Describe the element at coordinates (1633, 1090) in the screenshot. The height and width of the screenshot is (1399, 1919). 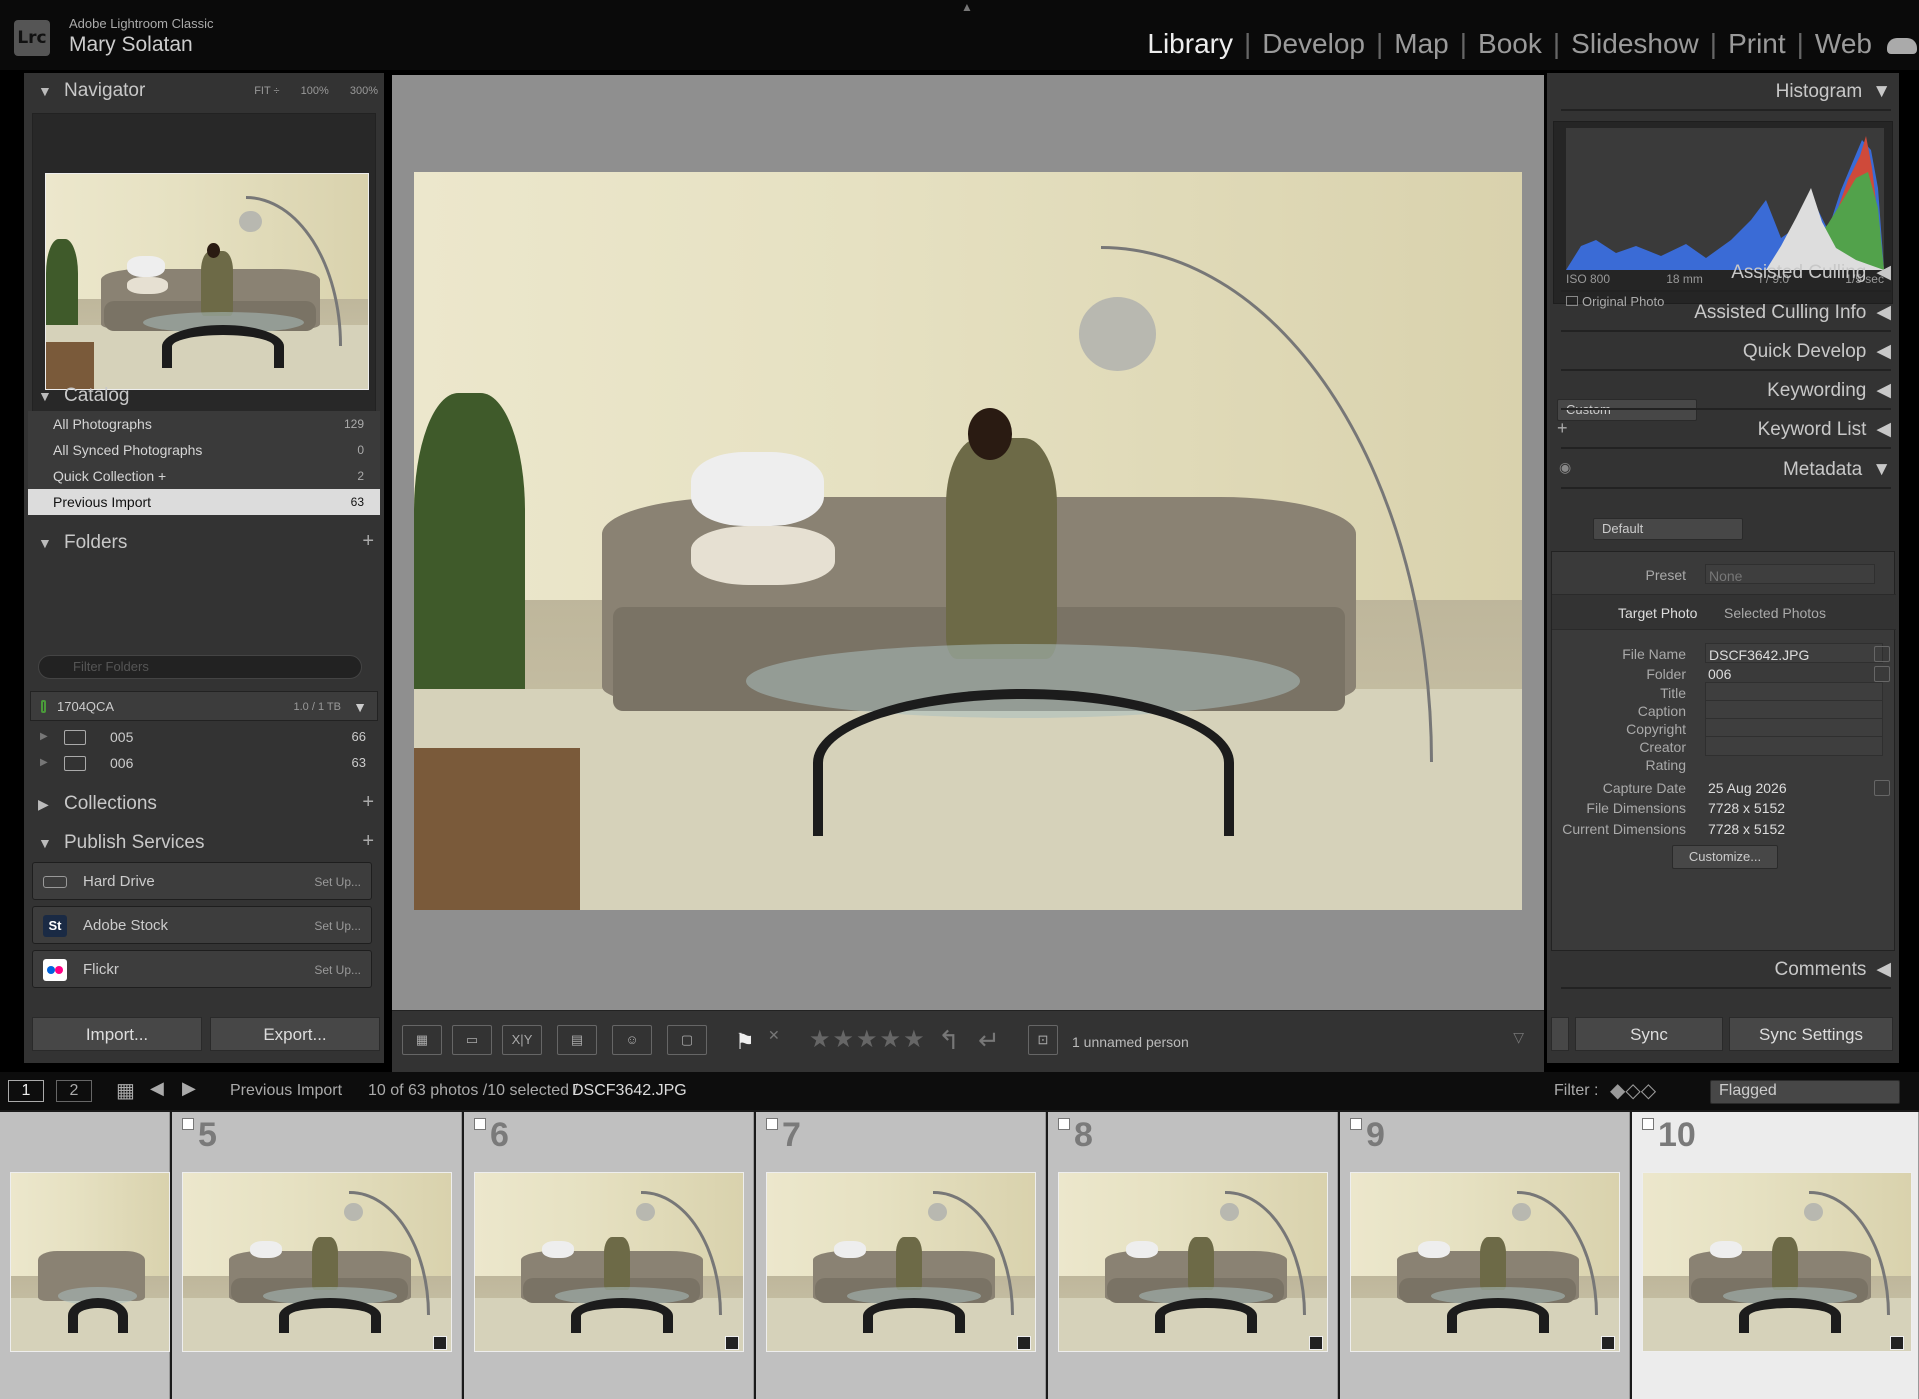
I see `flag-filter-icon: ◆◇◇` at that location.